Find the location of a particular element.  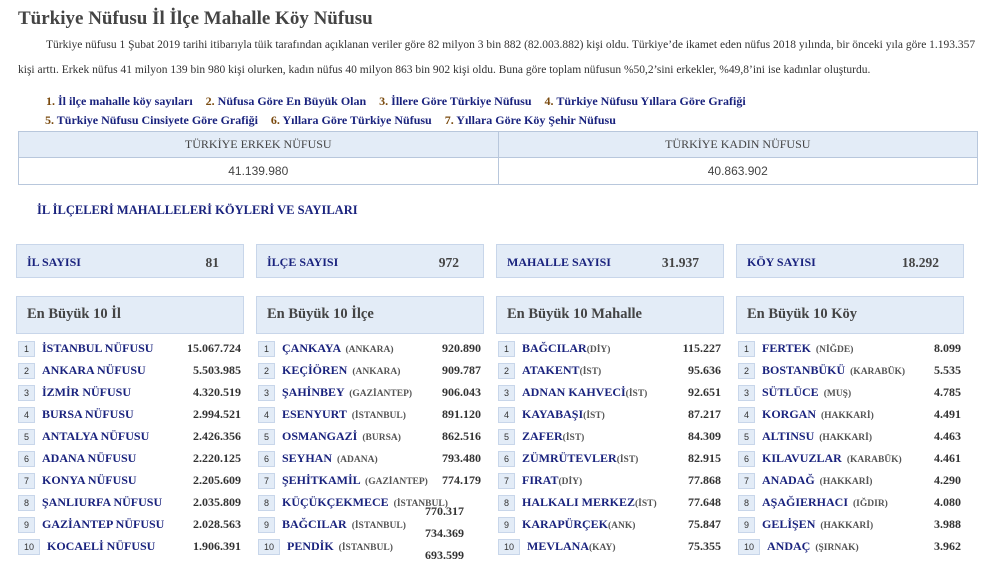

item-value: 793.480 is located at coordinates (461, 458).